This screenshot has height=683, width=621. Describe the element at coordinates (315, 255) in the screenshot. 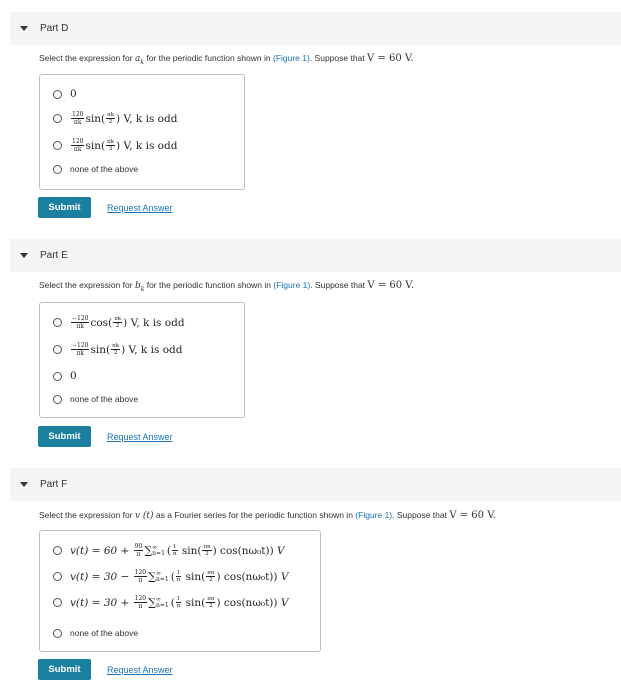

I see `part-e-header: Part E` at that location.